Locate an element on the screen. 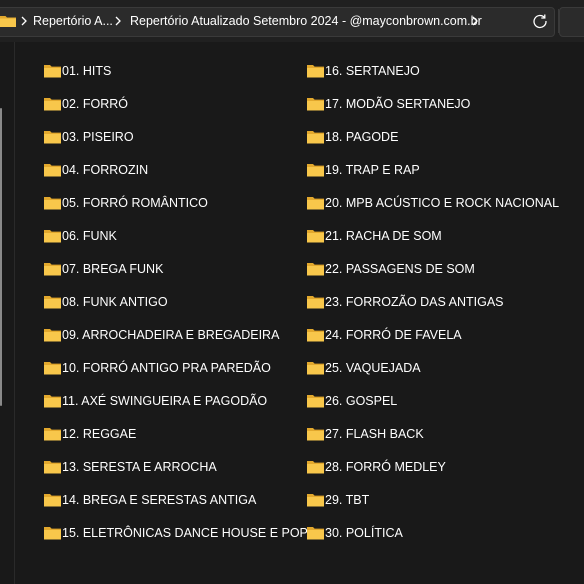 This screenshot has height=584, width=584. folder-item: 15. ELETRÔNICAS DANCE HOUSE E POP is located at coordinates (176, 533).